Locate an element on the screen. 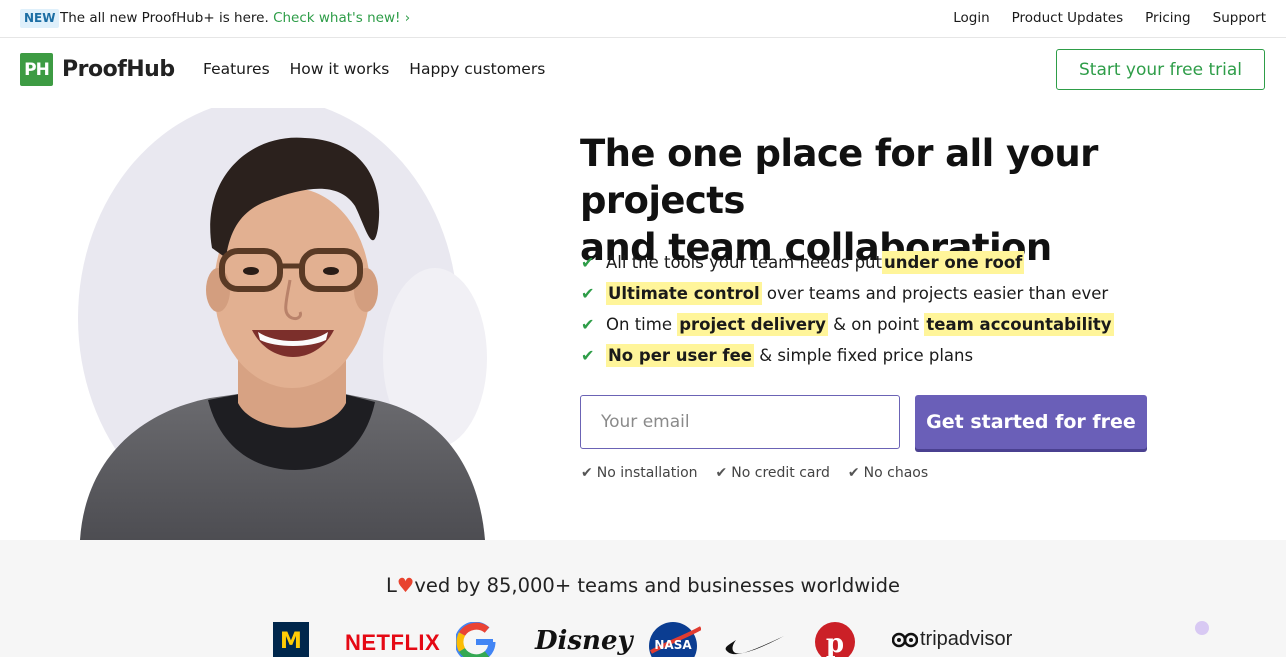 The height and width of the screenshot is (657, 1286). svg-text: M is located at coordinates (291, 641).